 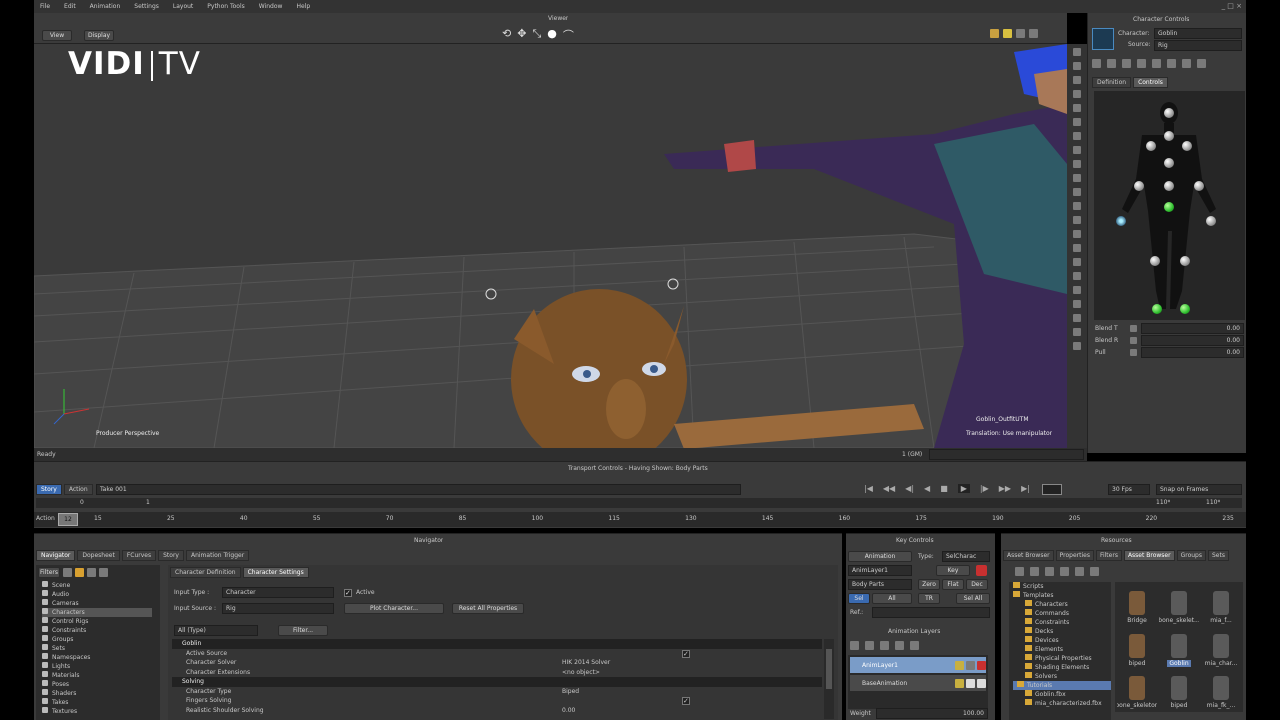 I want to click on play-icon: ▶, so click(x=963, y=488).